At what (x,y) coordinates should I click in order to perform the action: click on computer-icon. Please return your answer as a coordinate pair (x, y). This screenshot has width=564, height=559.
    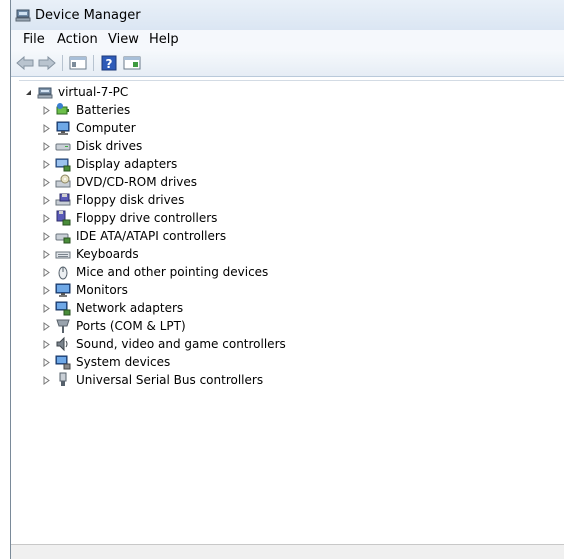
    Looking at the image, I should click on (63, 128).